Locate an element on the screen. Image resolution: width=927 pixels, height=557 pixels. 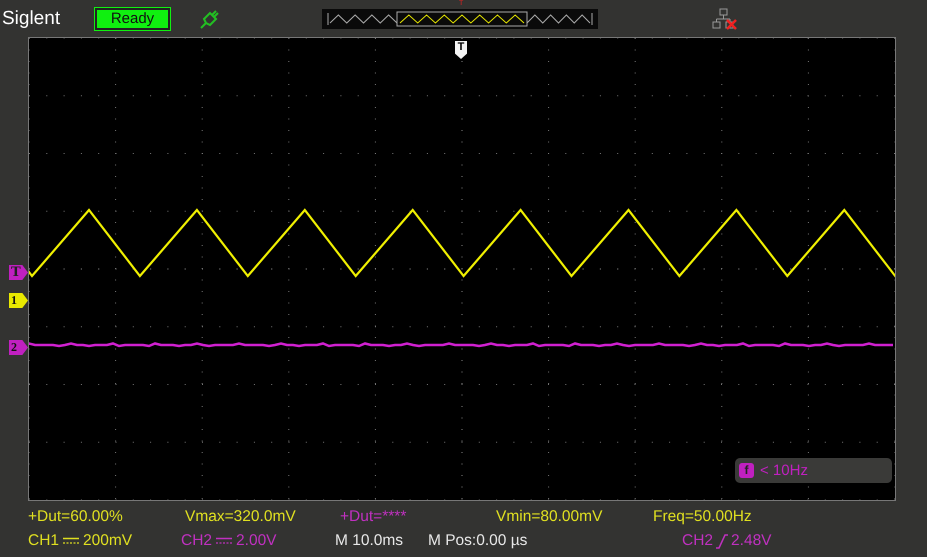
frequency-icon: f is located at coordinates (746, 470).